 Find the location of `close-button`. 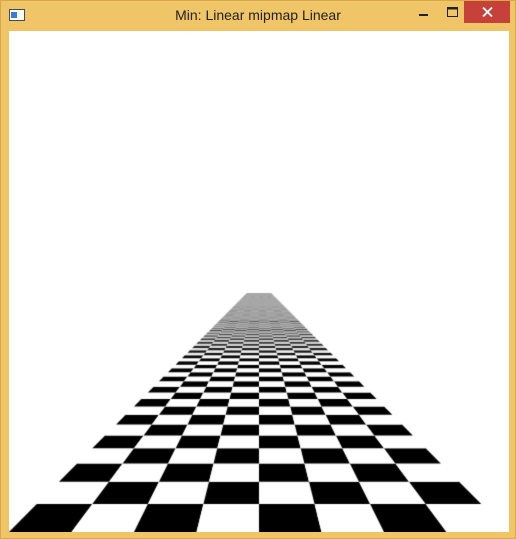

close-button is located at coordinates (487, 12).